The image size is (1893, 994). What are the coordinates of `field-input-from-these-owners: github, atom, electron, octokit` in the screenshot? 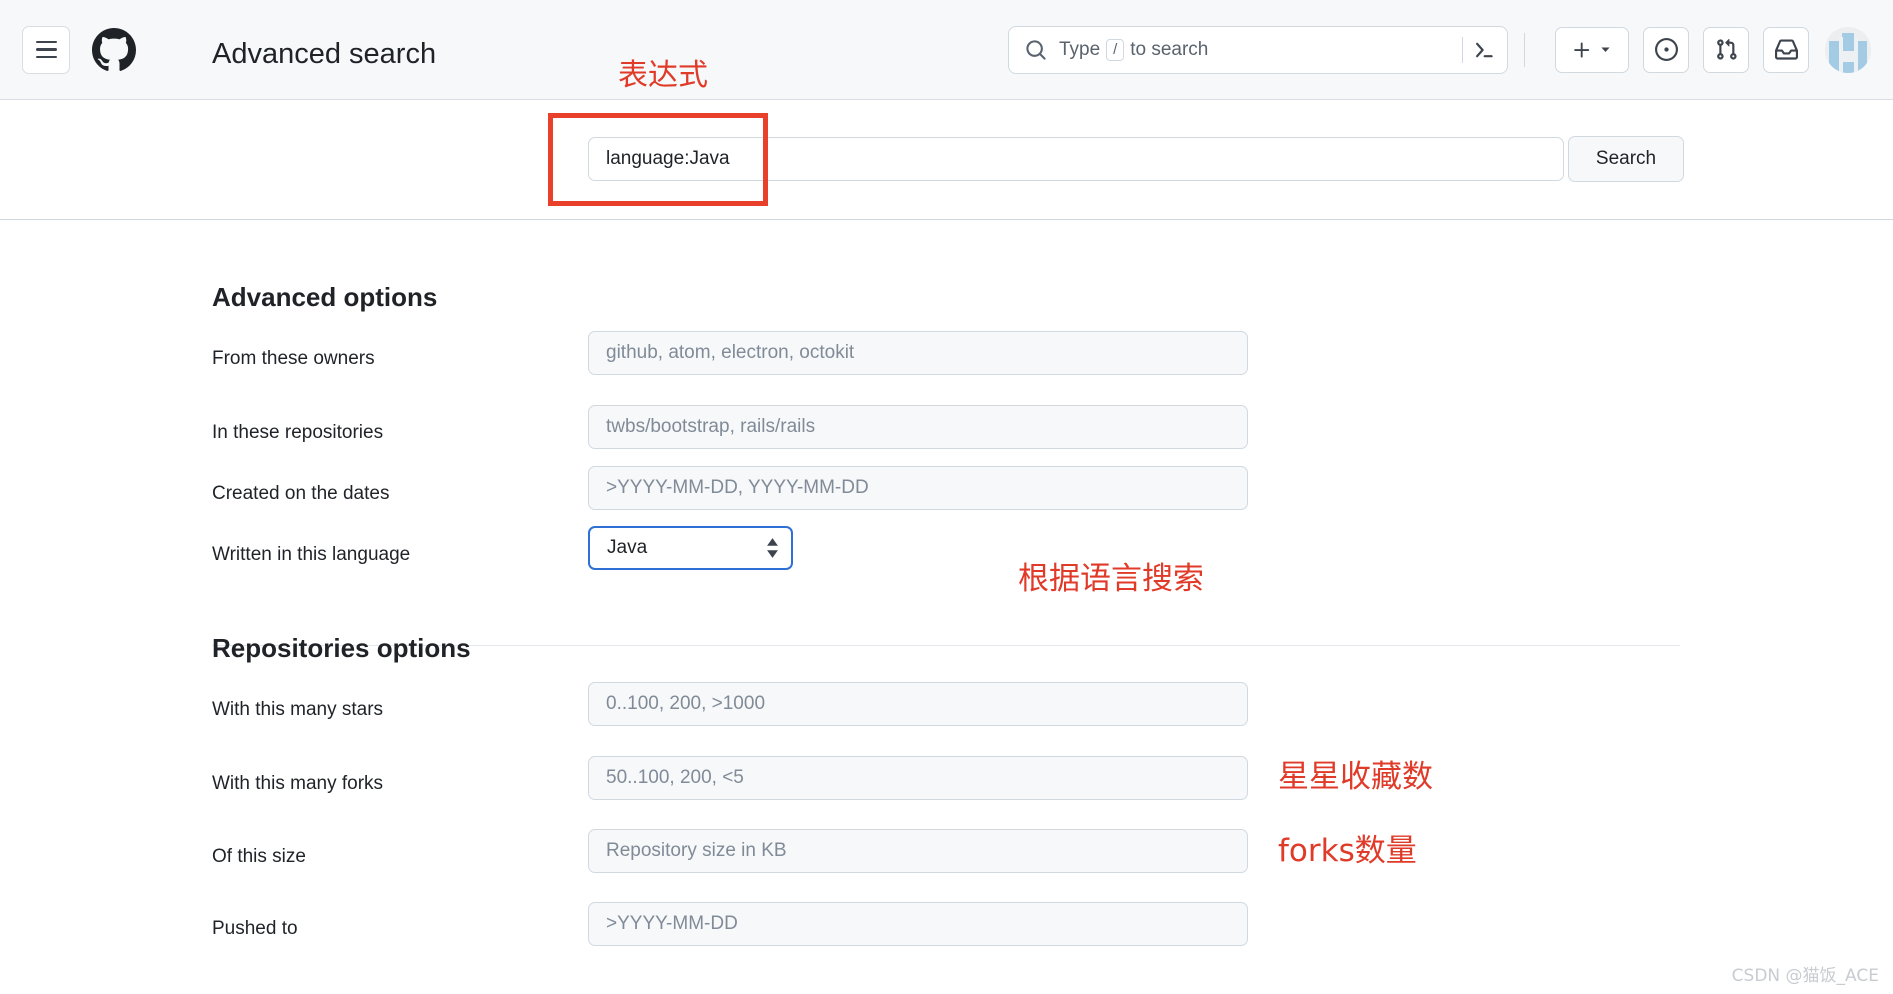 It's located at (918, 353).